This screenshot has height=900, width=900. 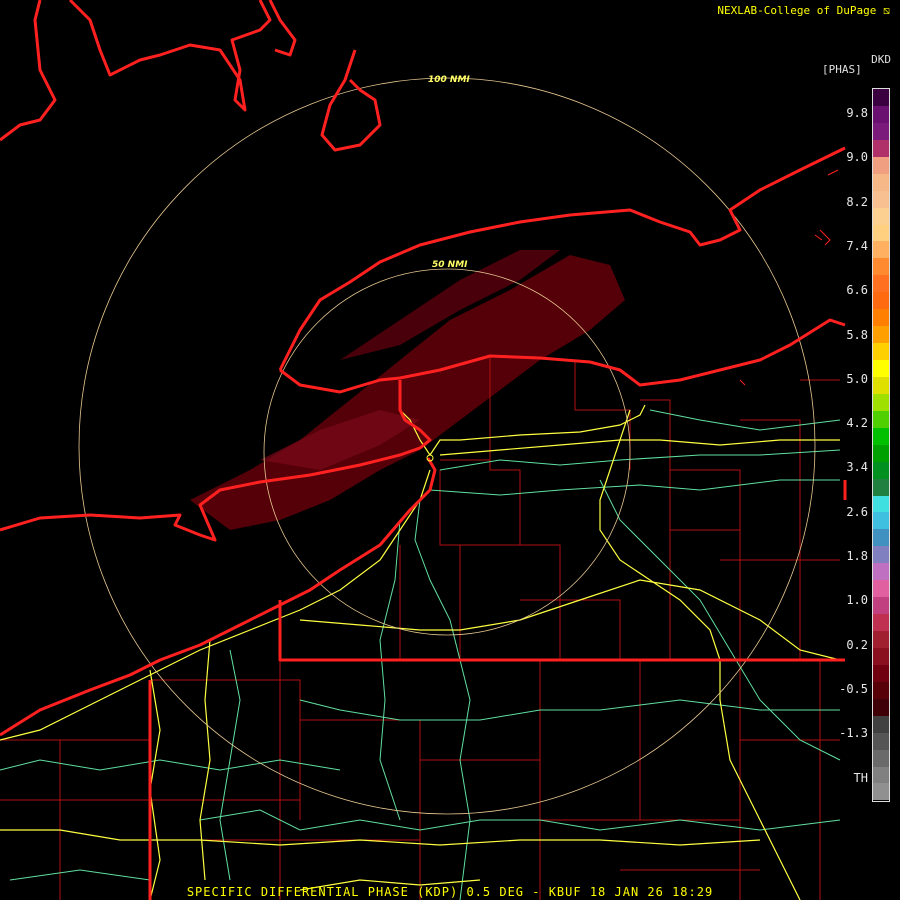 What do you see at coordinates (857, 556) in the screenshot?
I see `legend-tick-label: 1.8` at bounding box center [857, 556].